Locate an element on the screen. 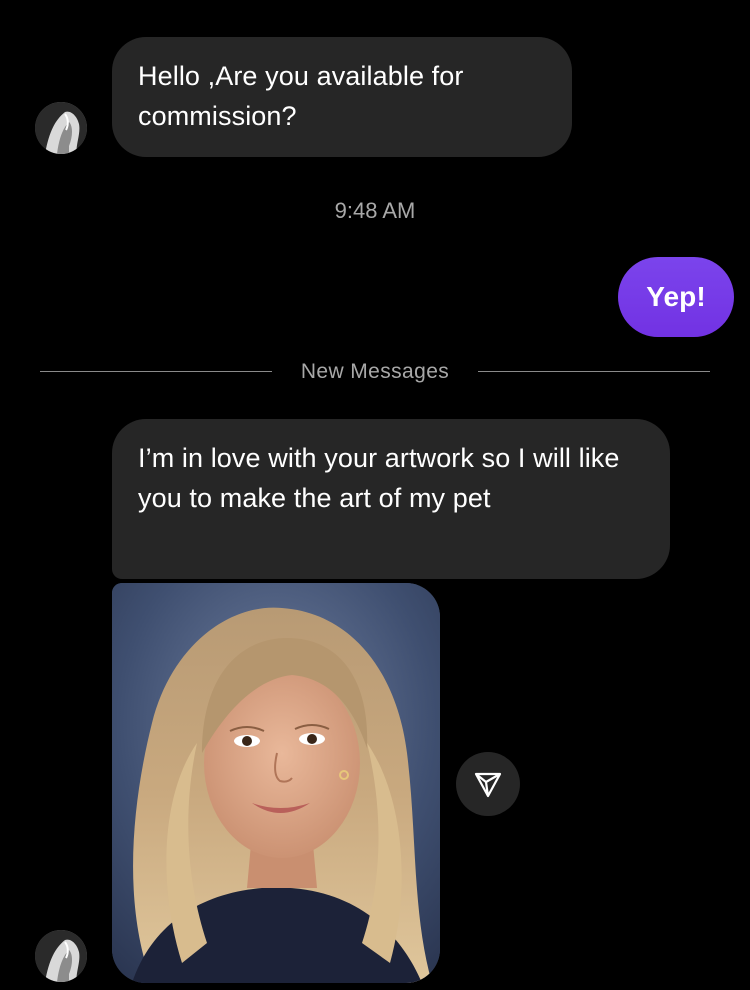 Image resolution: width=750 pixels, height=990 pixels. message-timestamp: 9:48 AM is located at coordinates (375, 210).